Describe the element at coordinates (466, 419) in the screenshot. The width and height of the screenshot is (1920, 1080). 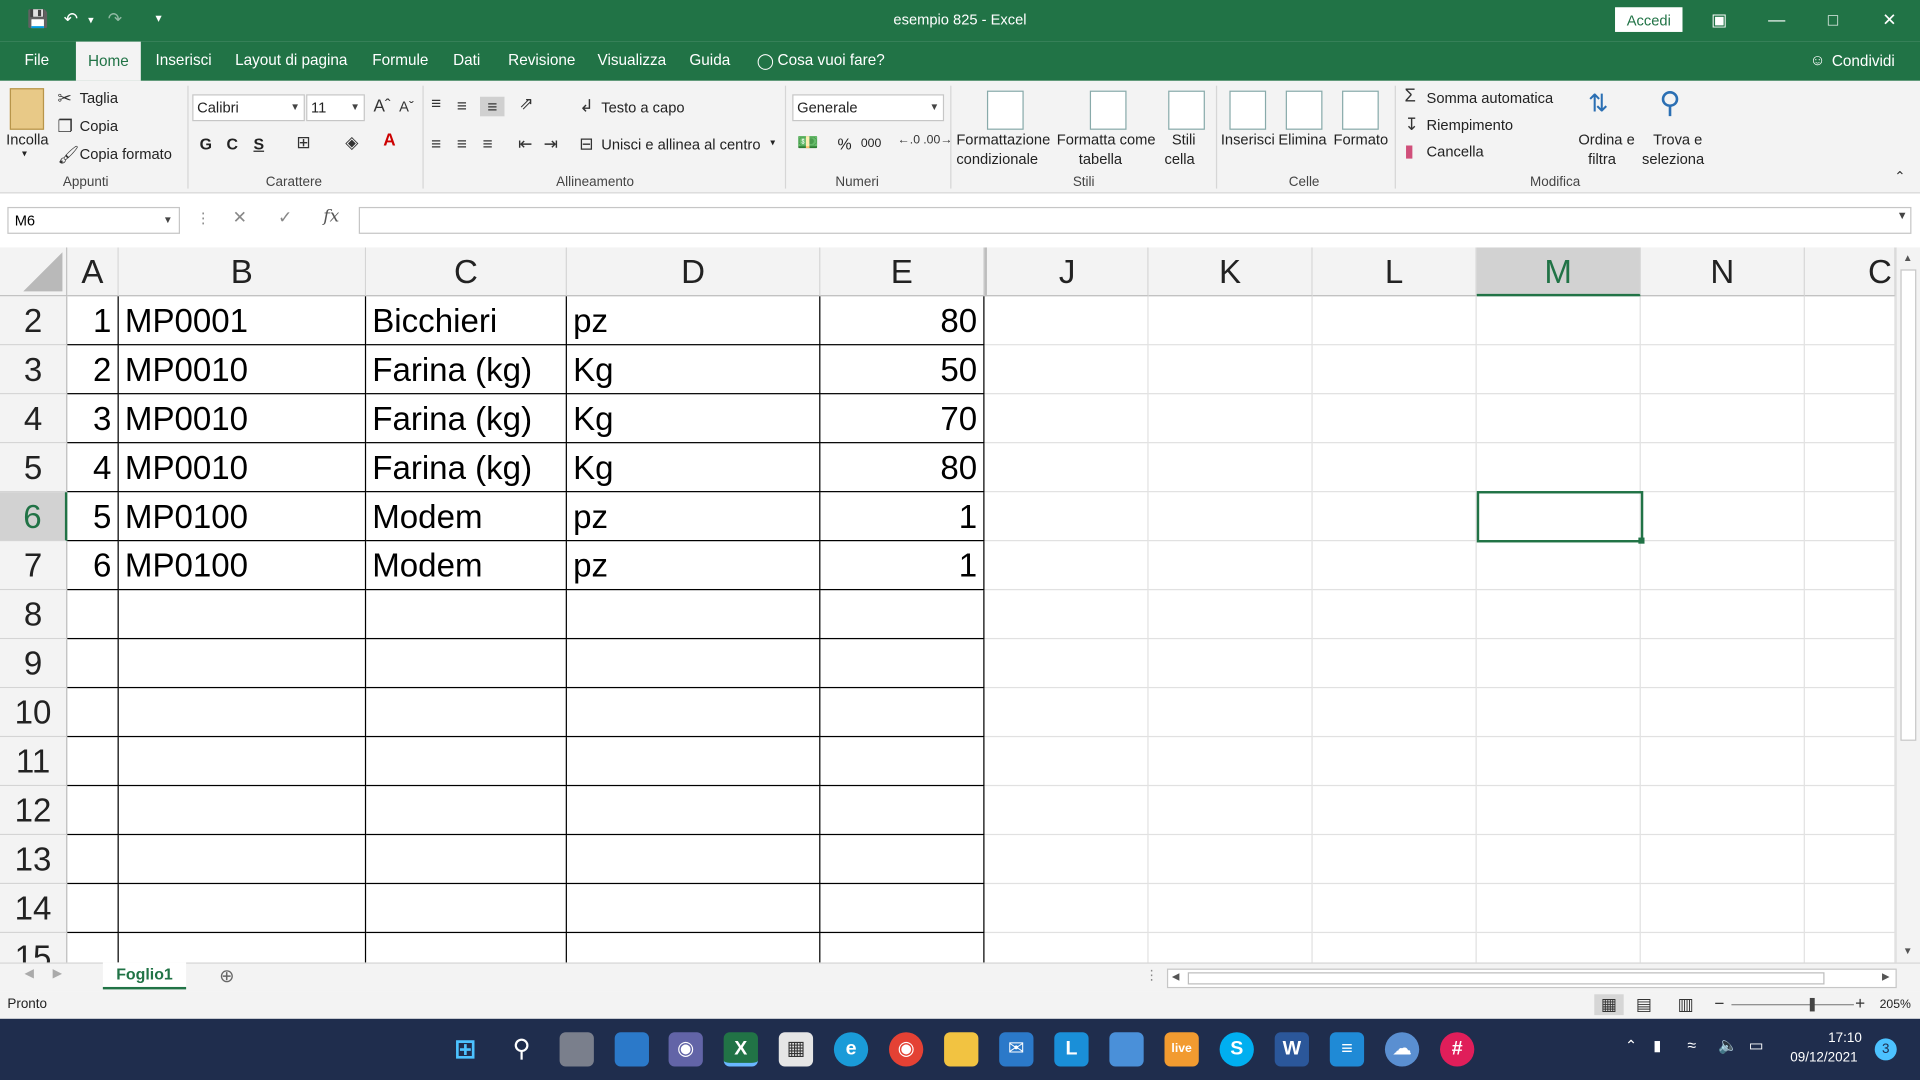
I see `cell-c: Farina (kg)` at that location.